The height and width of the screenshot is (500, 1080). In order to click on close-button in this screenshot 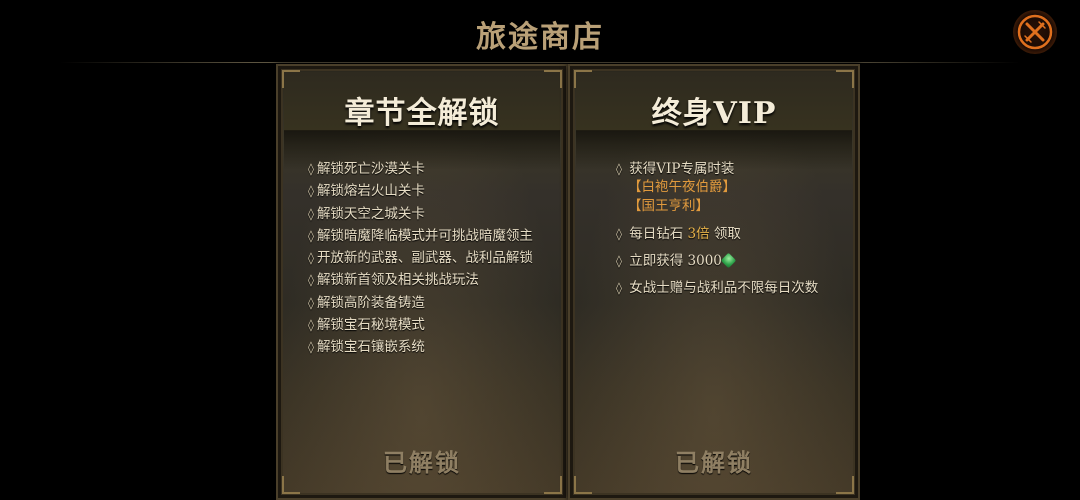, I will do `click(1035, 32)`.